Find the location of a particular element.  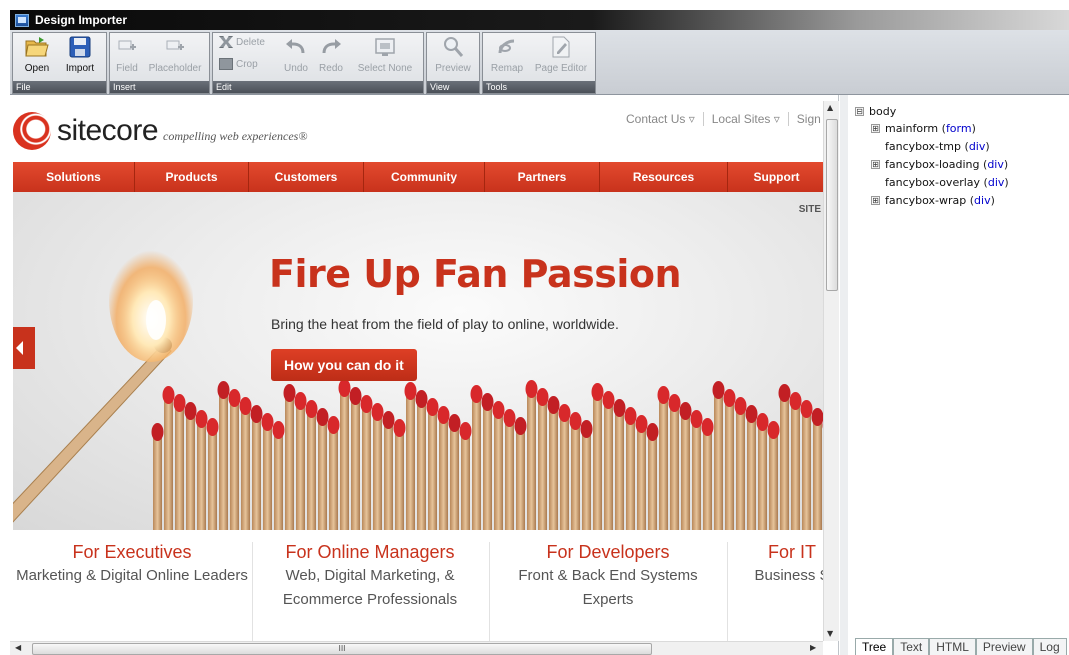

tab-preview: Preview is located at coordinates (1004, 646).